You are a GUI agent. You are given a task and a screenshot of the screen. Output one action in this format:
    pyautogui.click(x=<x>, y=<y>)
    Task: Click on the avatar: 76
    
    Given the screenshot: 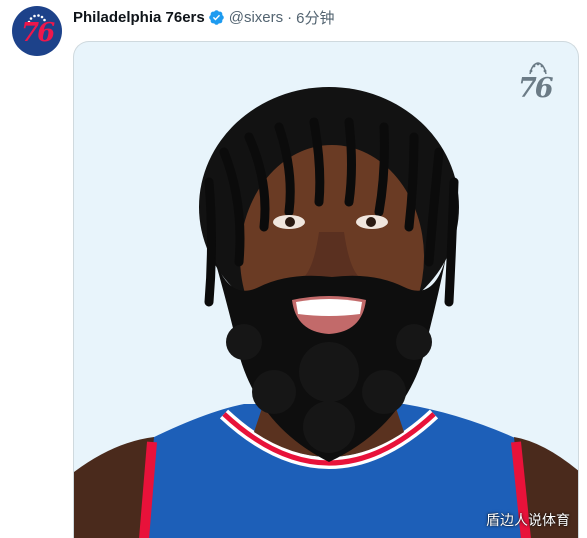 What is the action you would take?
    pyautogui.click(x=37, y=31)
    